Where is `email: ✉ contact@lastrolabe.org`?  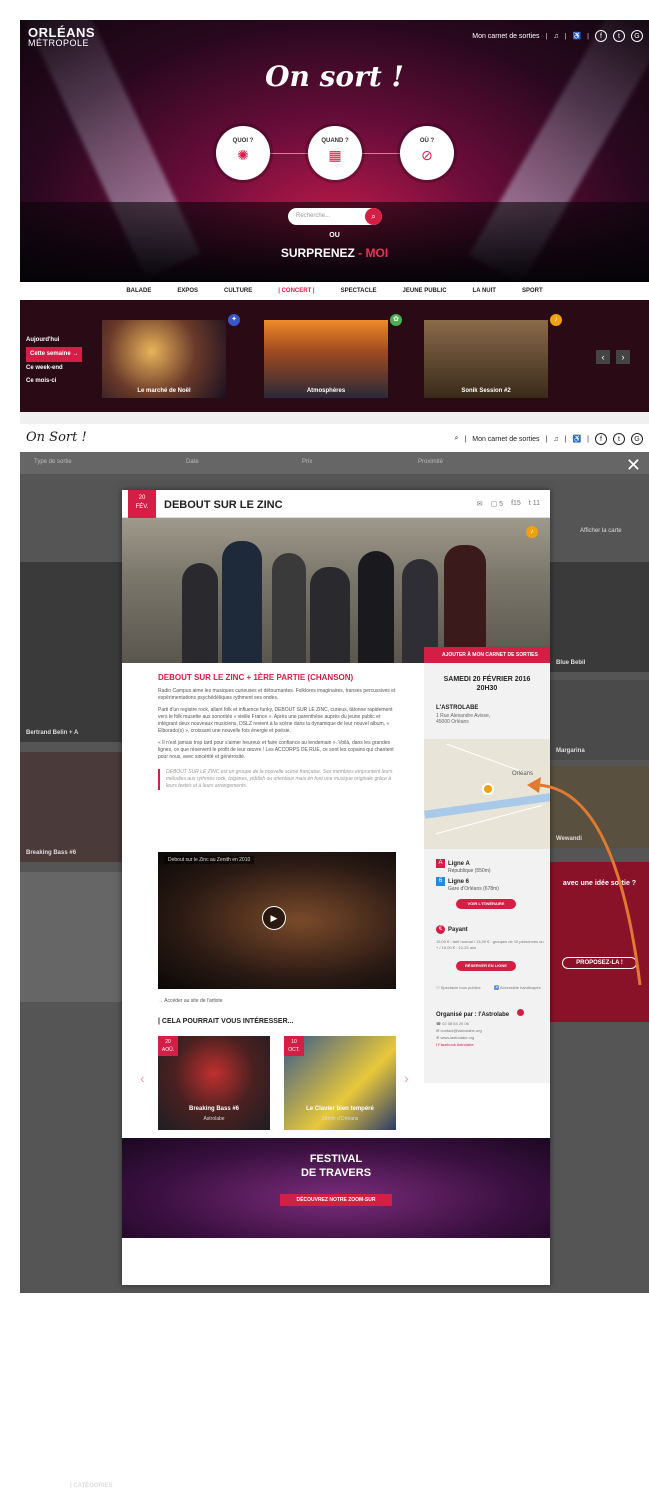
email: ✉ contact@lastrolabe.org is located at coordinates (459, 1031).